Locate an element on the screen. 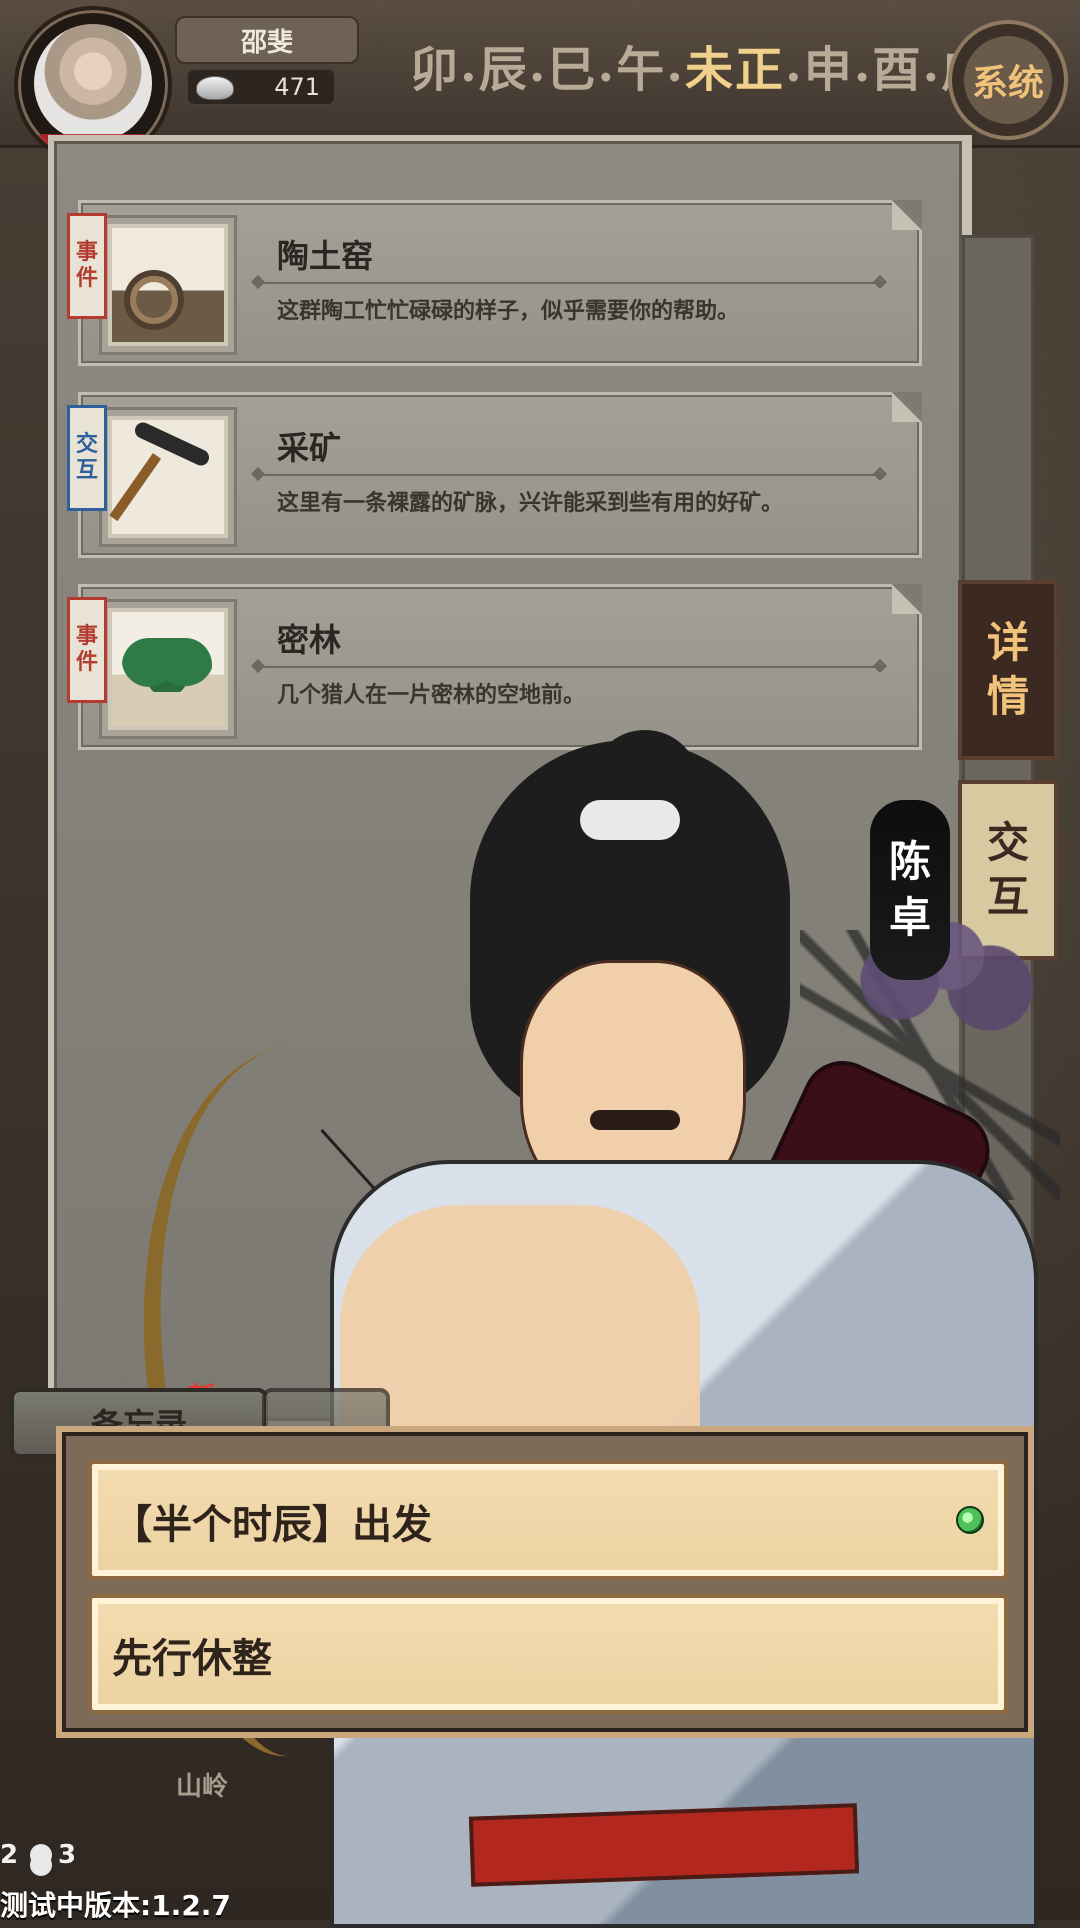 This screenshot has width=1080, height=1928. tag-text: 交互 is located at coordinates (87, 458).